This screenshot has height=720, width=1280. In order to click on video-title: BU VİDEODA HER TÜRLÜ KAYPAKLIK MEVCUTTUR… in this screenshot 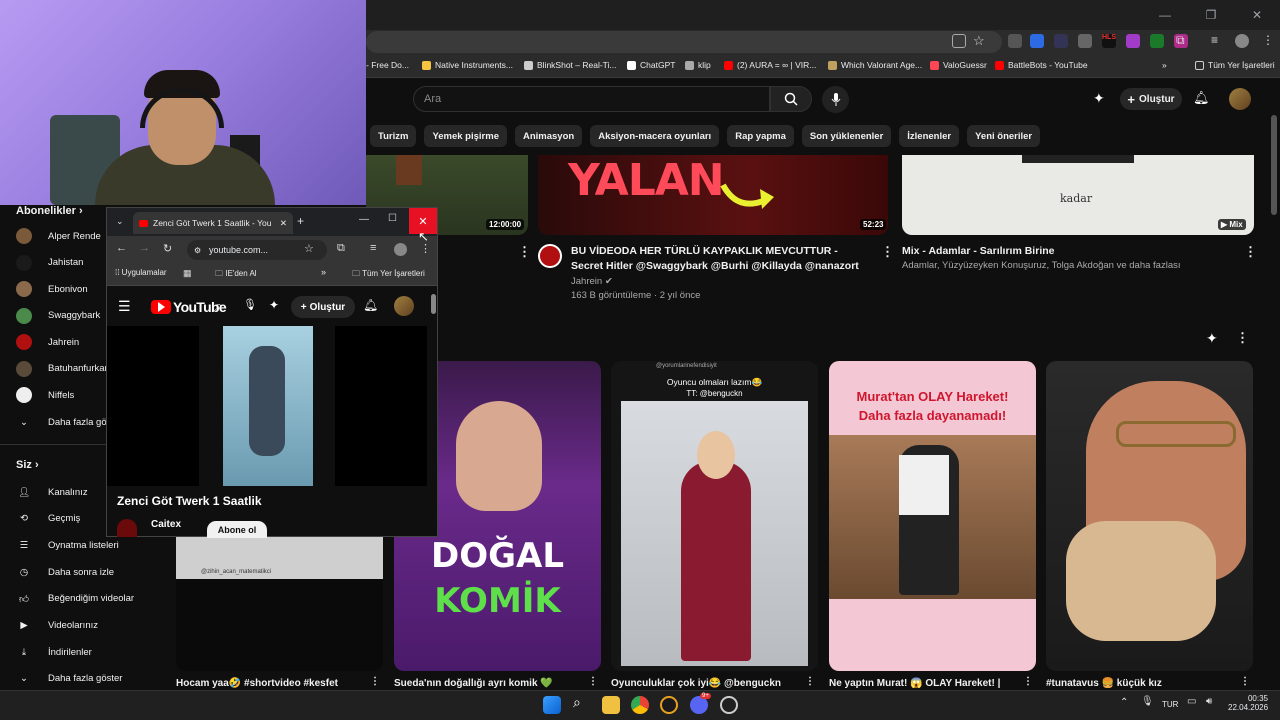, I will do `click(721, 259)`.